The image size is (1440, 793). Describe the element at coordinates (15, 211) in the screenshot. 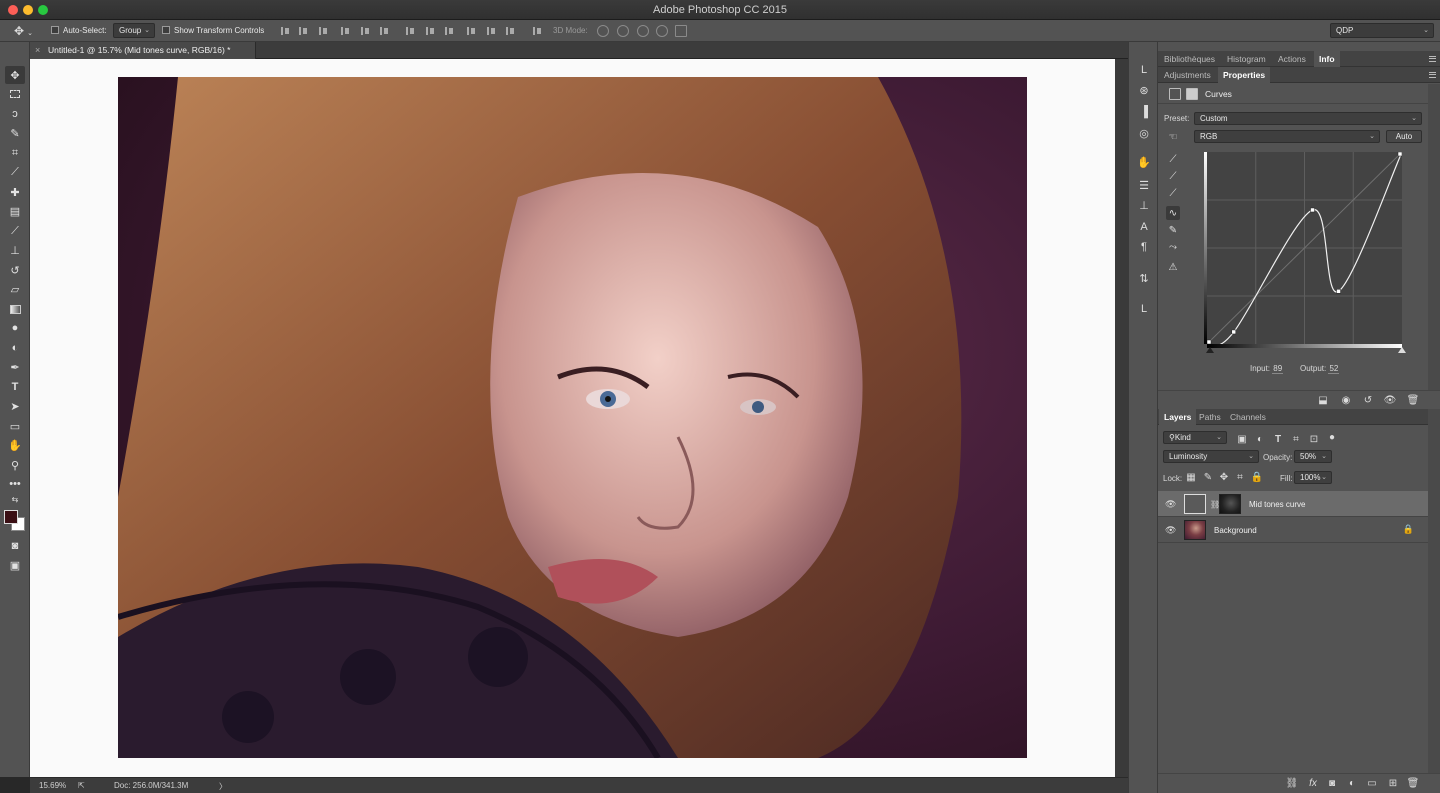

I see `patch-icon: ▤` at that location.